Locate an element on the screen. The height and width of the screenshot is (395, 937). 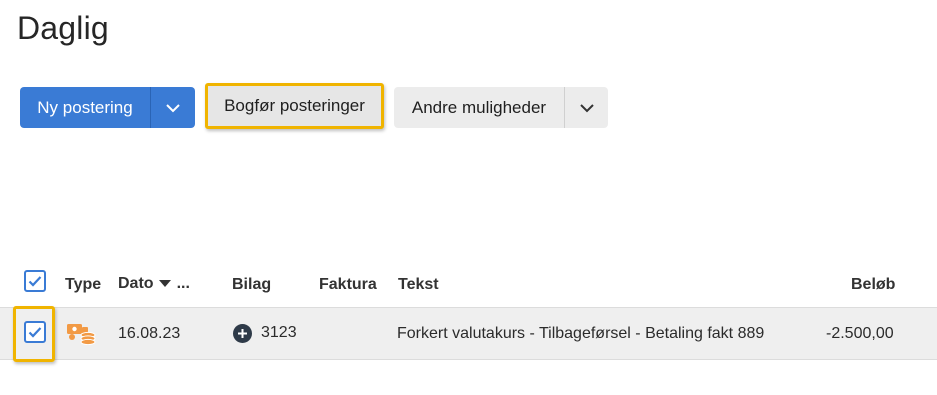
more-options-split-button: Andre muligheder is located at coordinates (501, 107).